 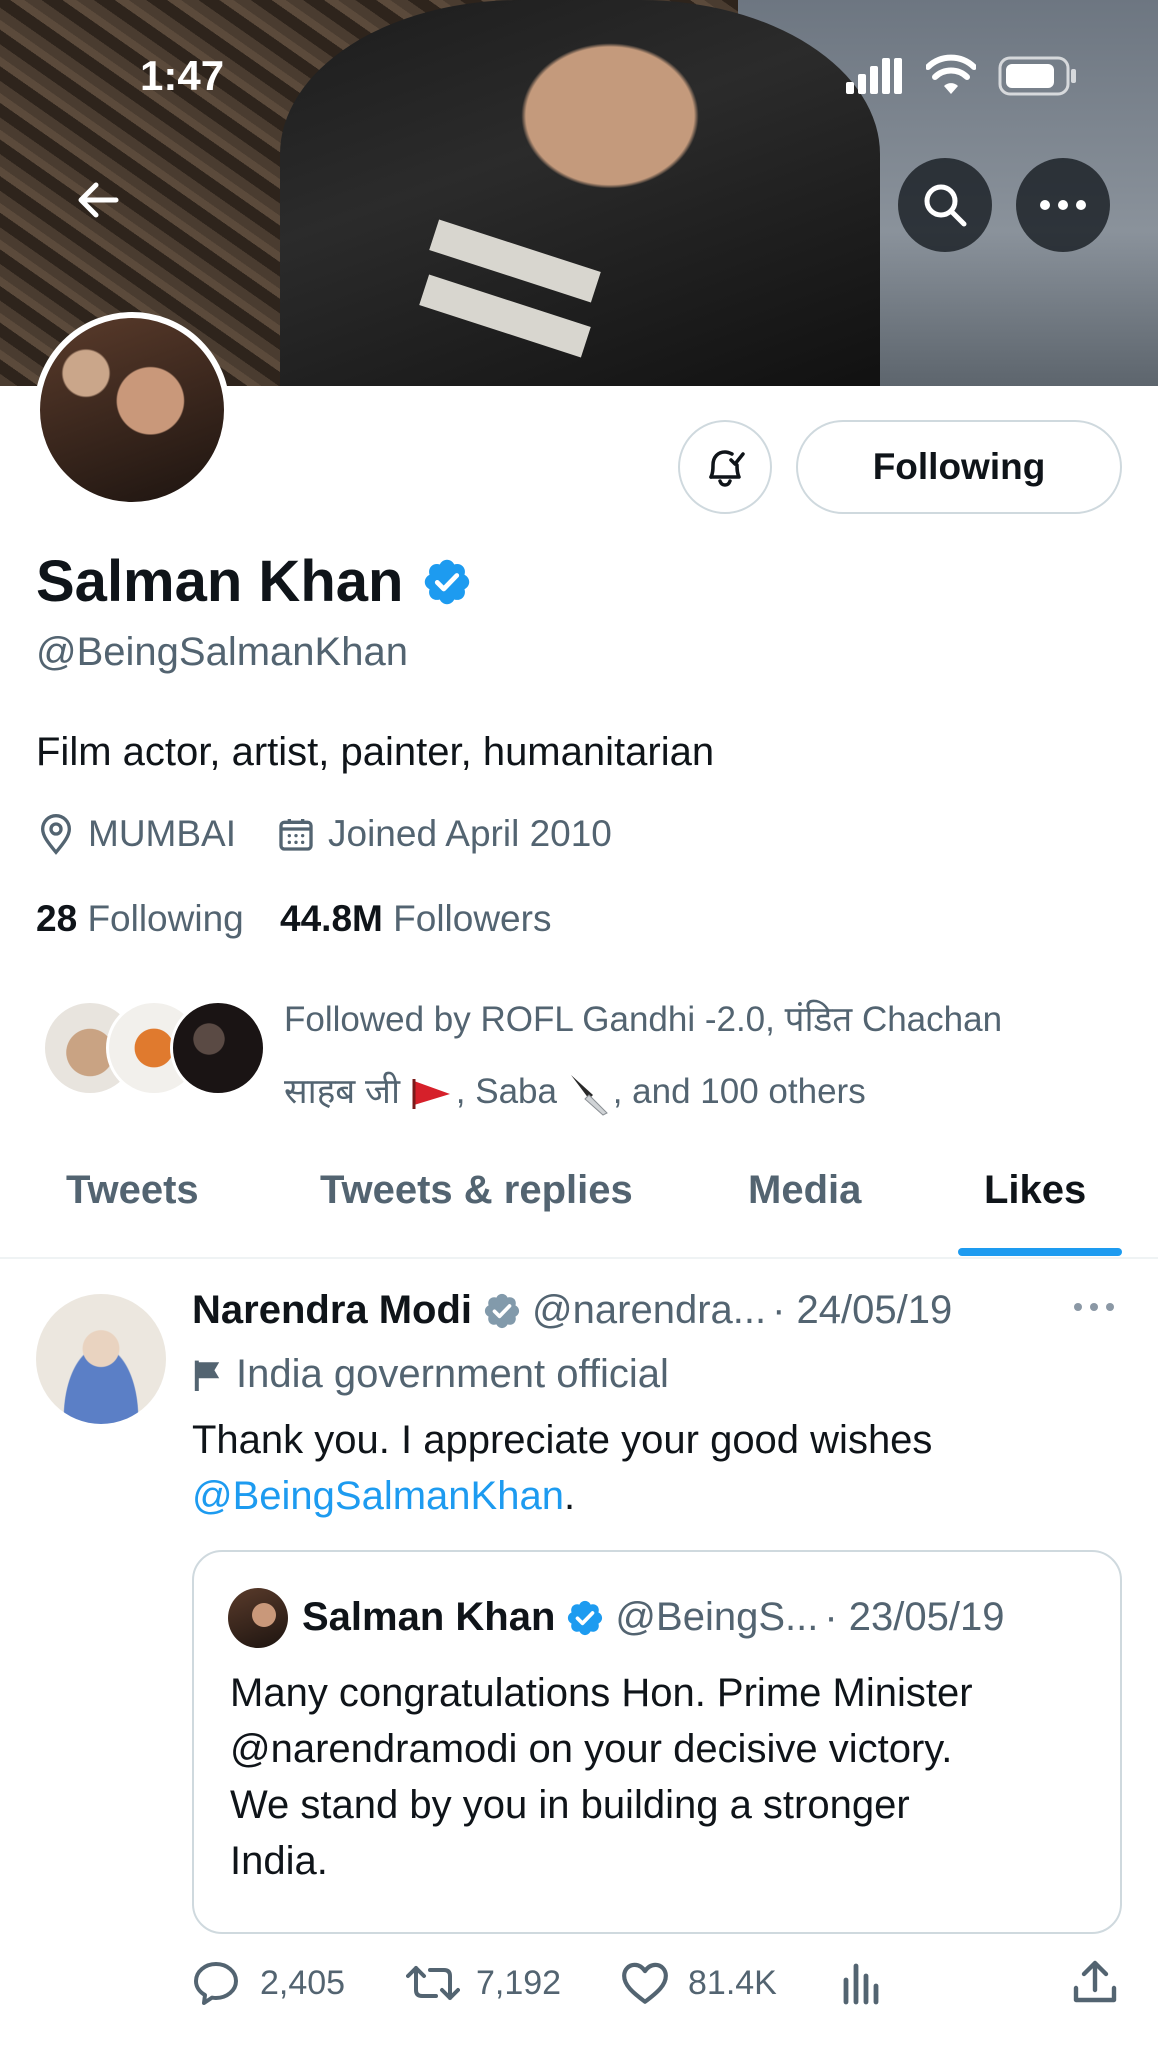 What do you see at coordinates (182, 75) in the screenshot?
I see `status-time: 1:47` at bounding box center [182, 75].